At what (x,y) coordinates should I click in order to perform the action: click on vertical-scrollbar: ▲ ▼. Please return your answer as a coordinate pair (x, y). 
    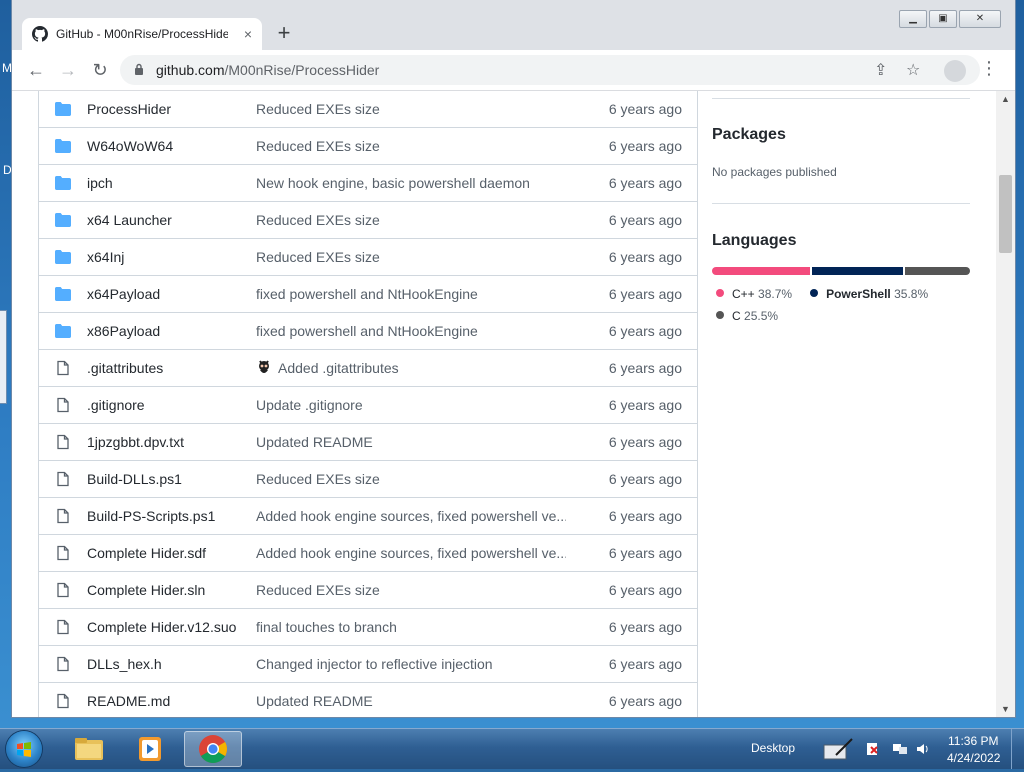
    Looking at the image, I should click on (1005, 404).